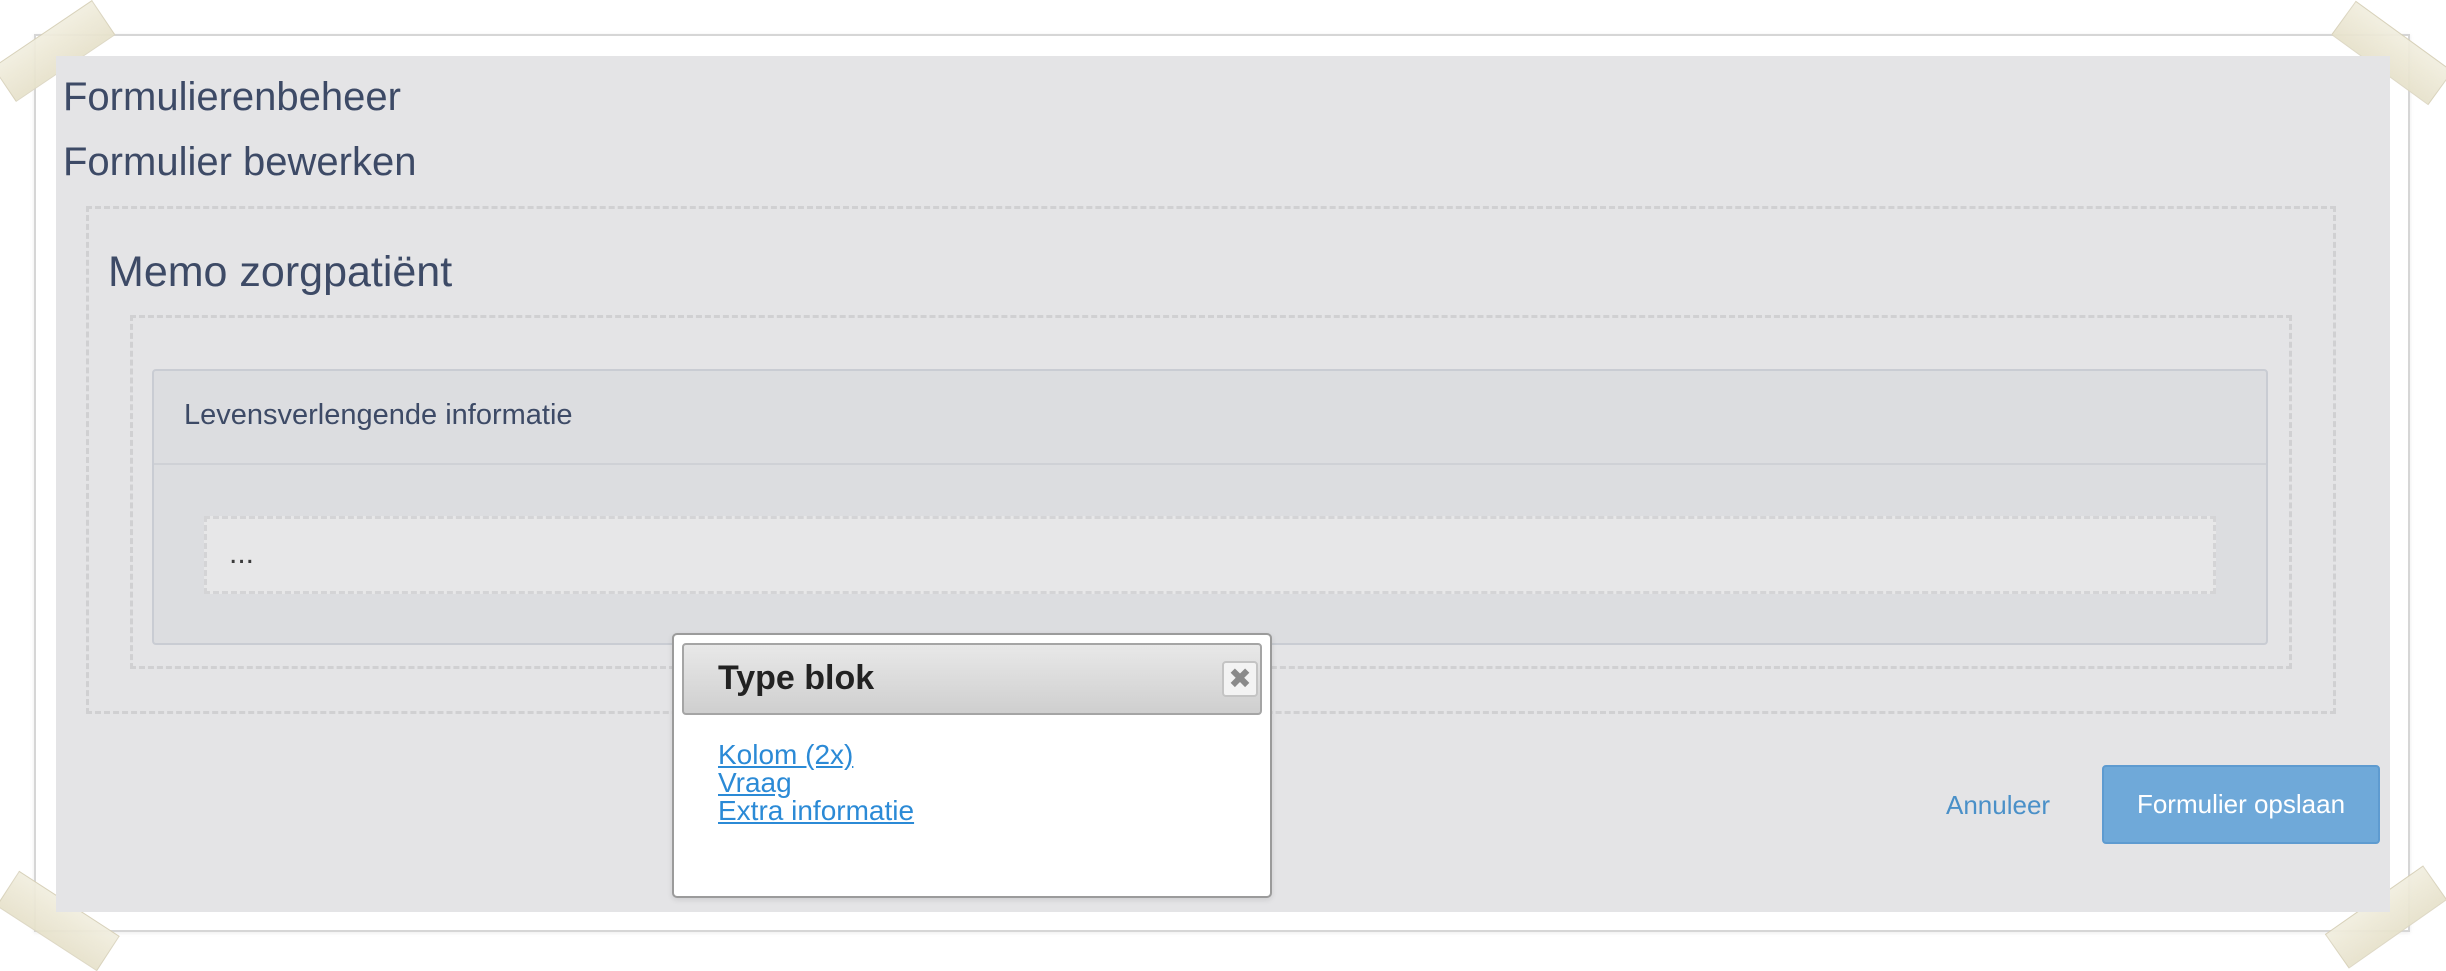 The width and height of the screenshot is (2446, 971). Describe the element at coordinates (972, 679) in the screenshot. I see `dialog-titlebar: Type blok ✖` at that location.